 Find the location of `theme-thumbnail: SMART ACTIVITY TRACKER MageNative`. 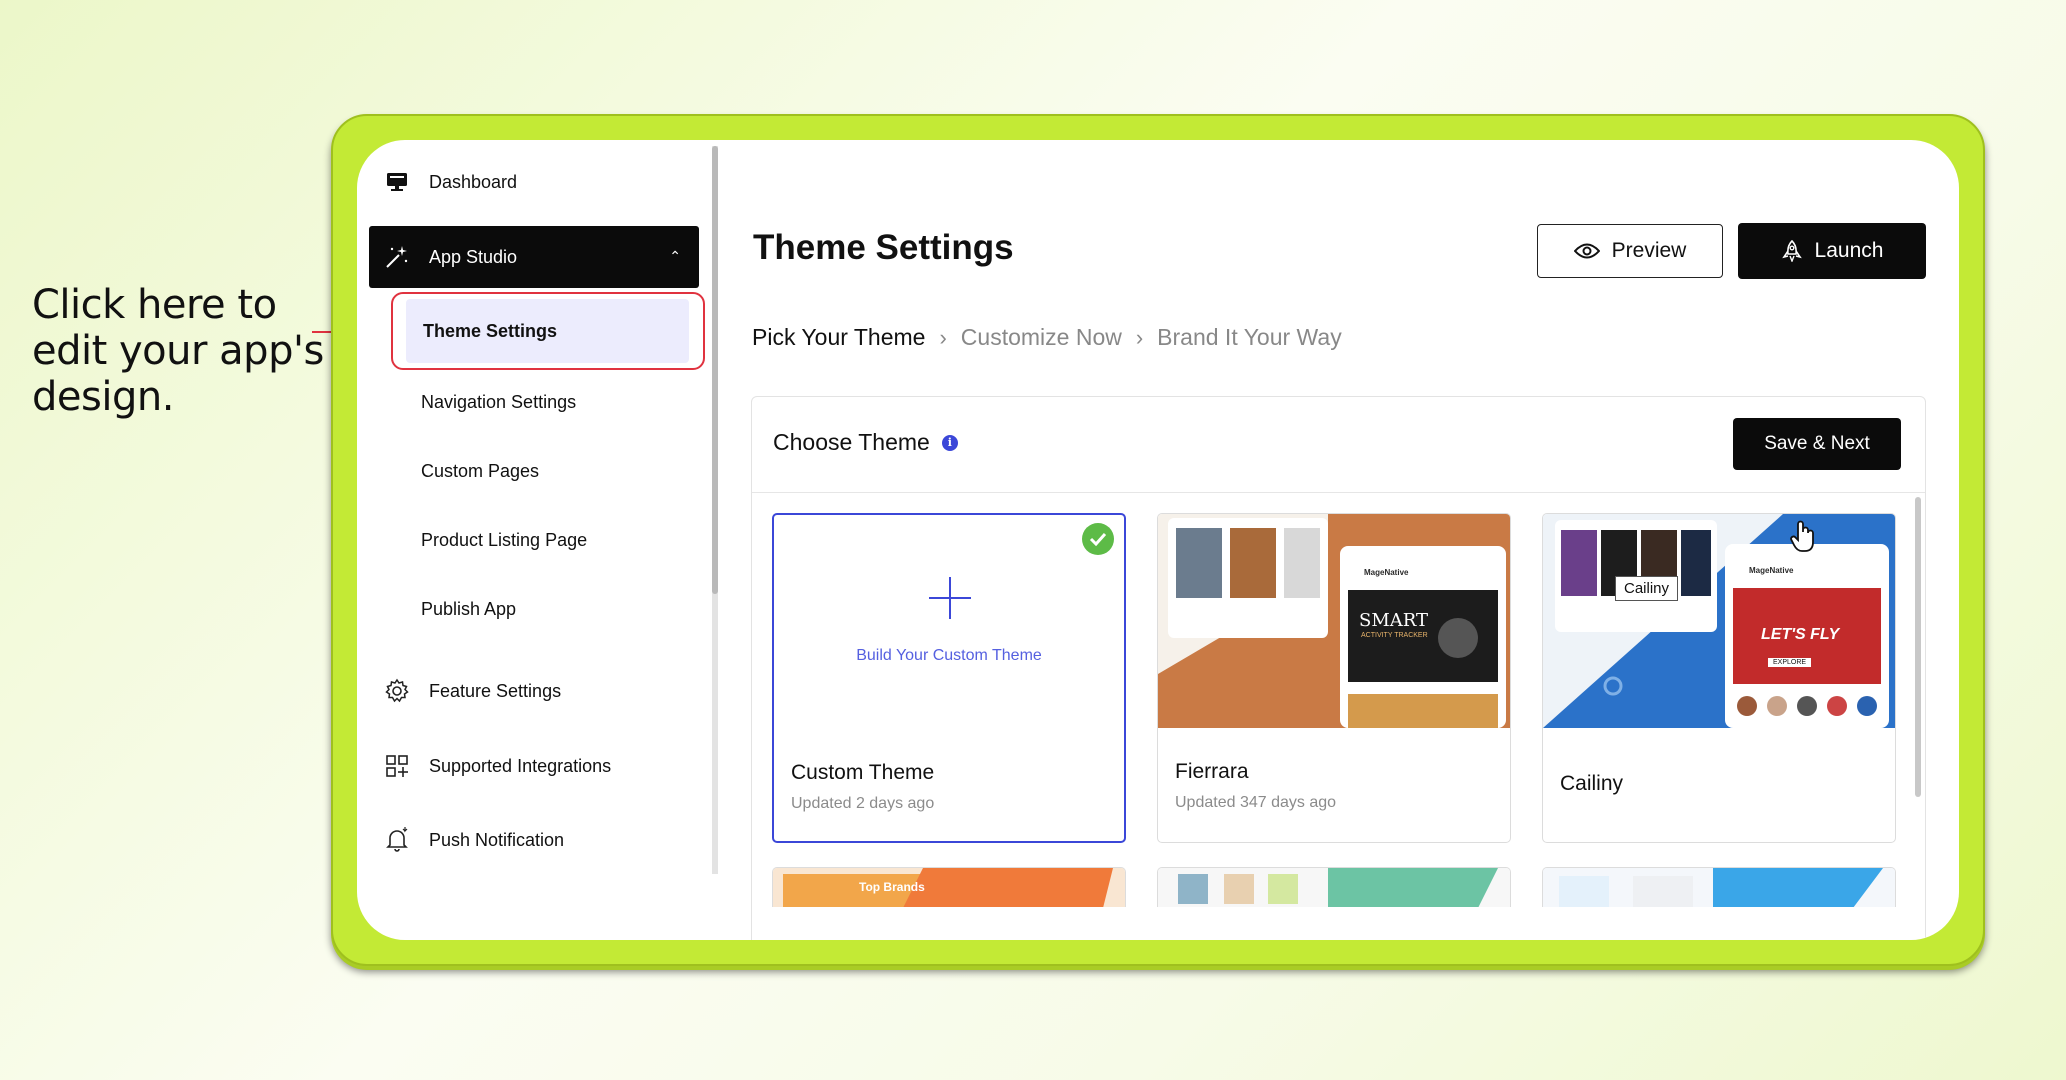

theme-thumbnail: SMART ACTIVITY TRACKER MageNative is located at coordinates (1334, 621).